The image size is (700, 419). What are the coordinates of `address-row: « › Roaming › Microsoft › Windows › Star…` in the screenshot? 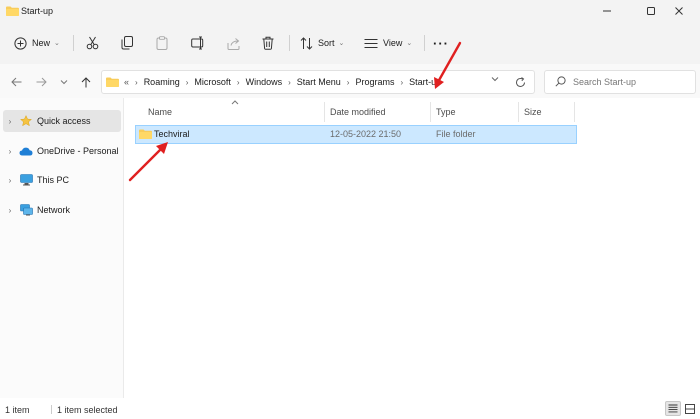 It's located at (350, 81).